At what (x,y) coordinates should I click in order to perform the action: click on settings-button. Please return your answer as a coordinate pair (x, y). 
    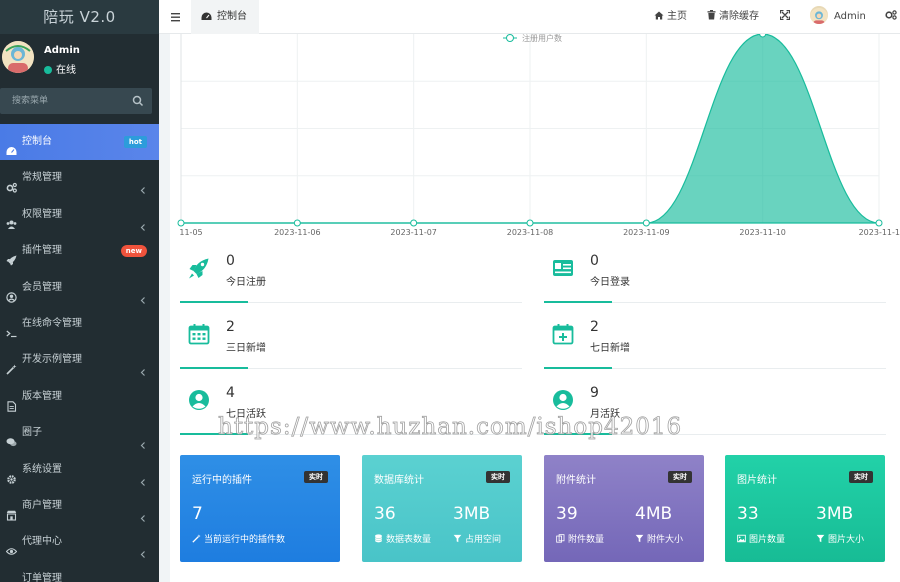
    Looking at the image, I should click on (892, 17).